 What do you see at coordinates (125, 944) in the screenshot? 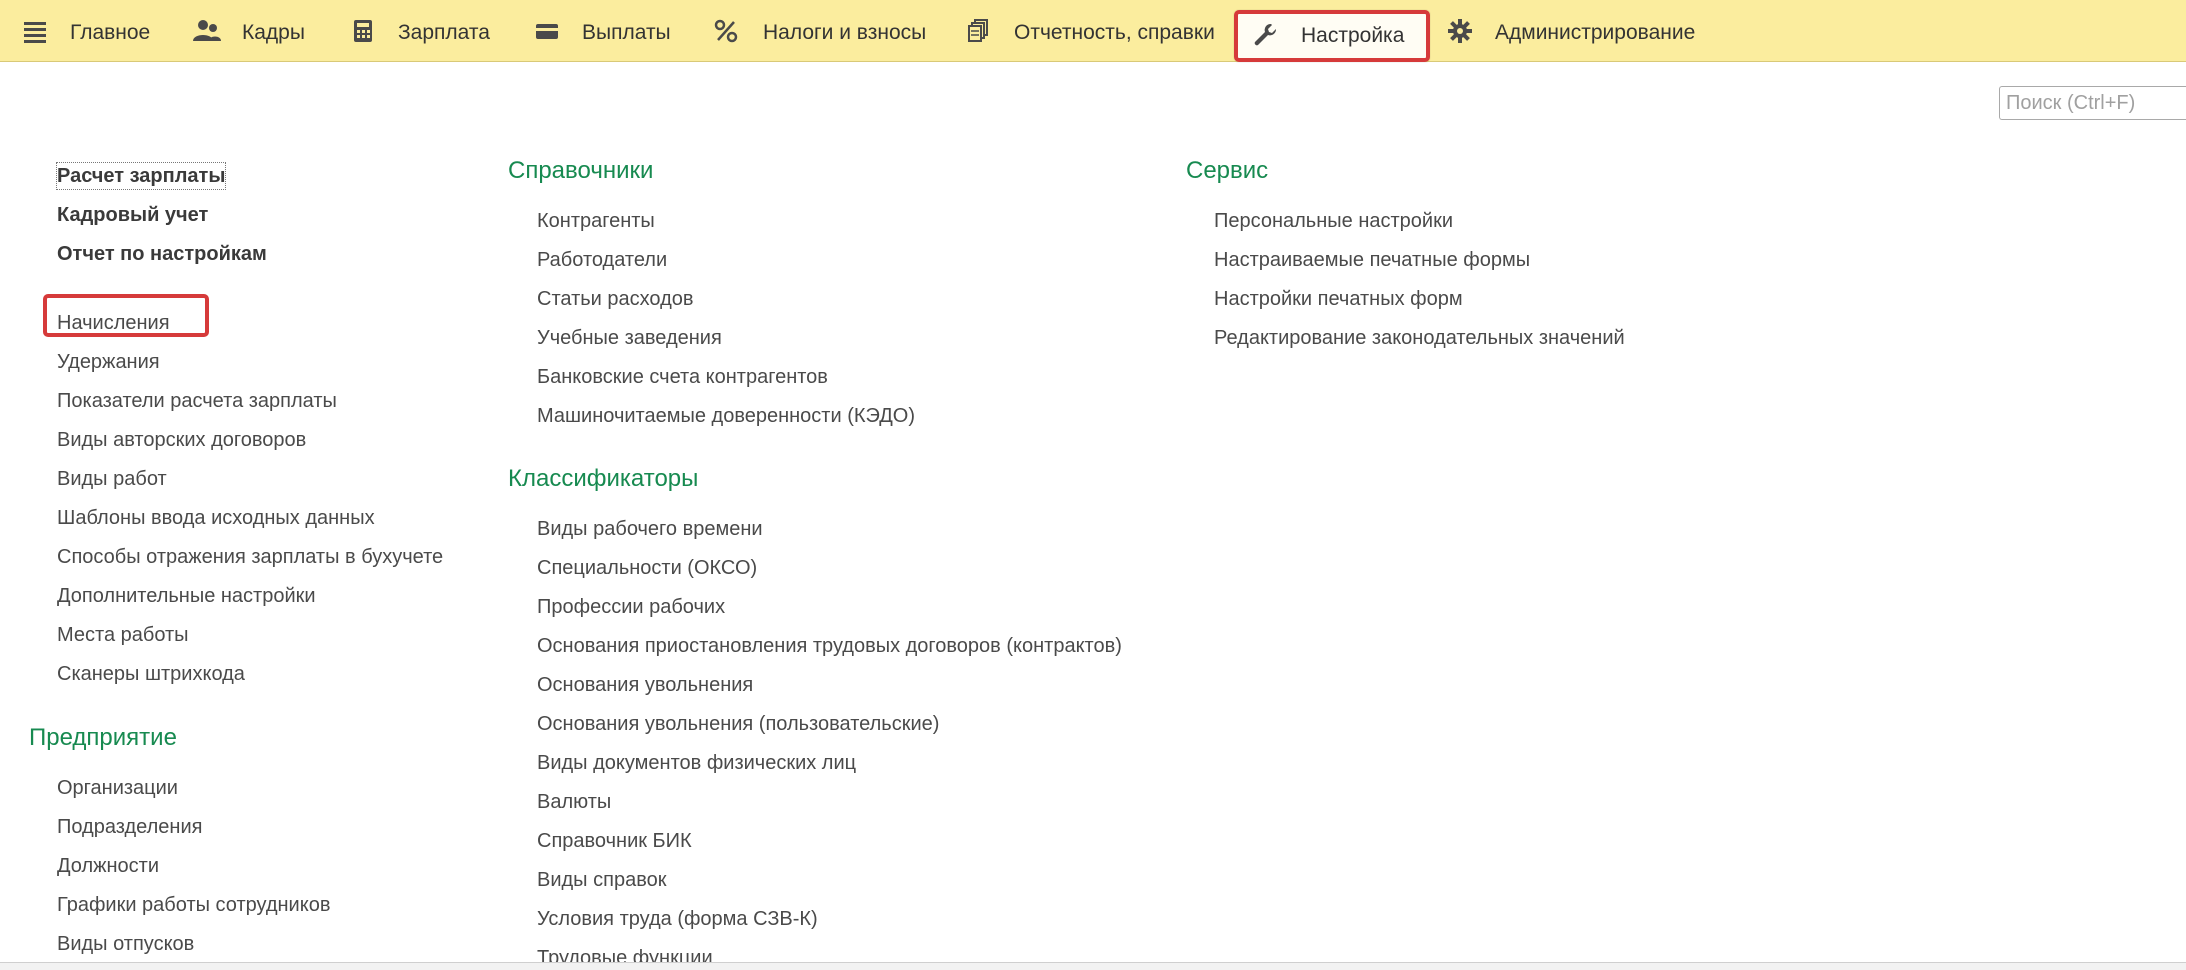
I see `link-vacation-types: Виды отпусков` at bounding box center [125, 944].